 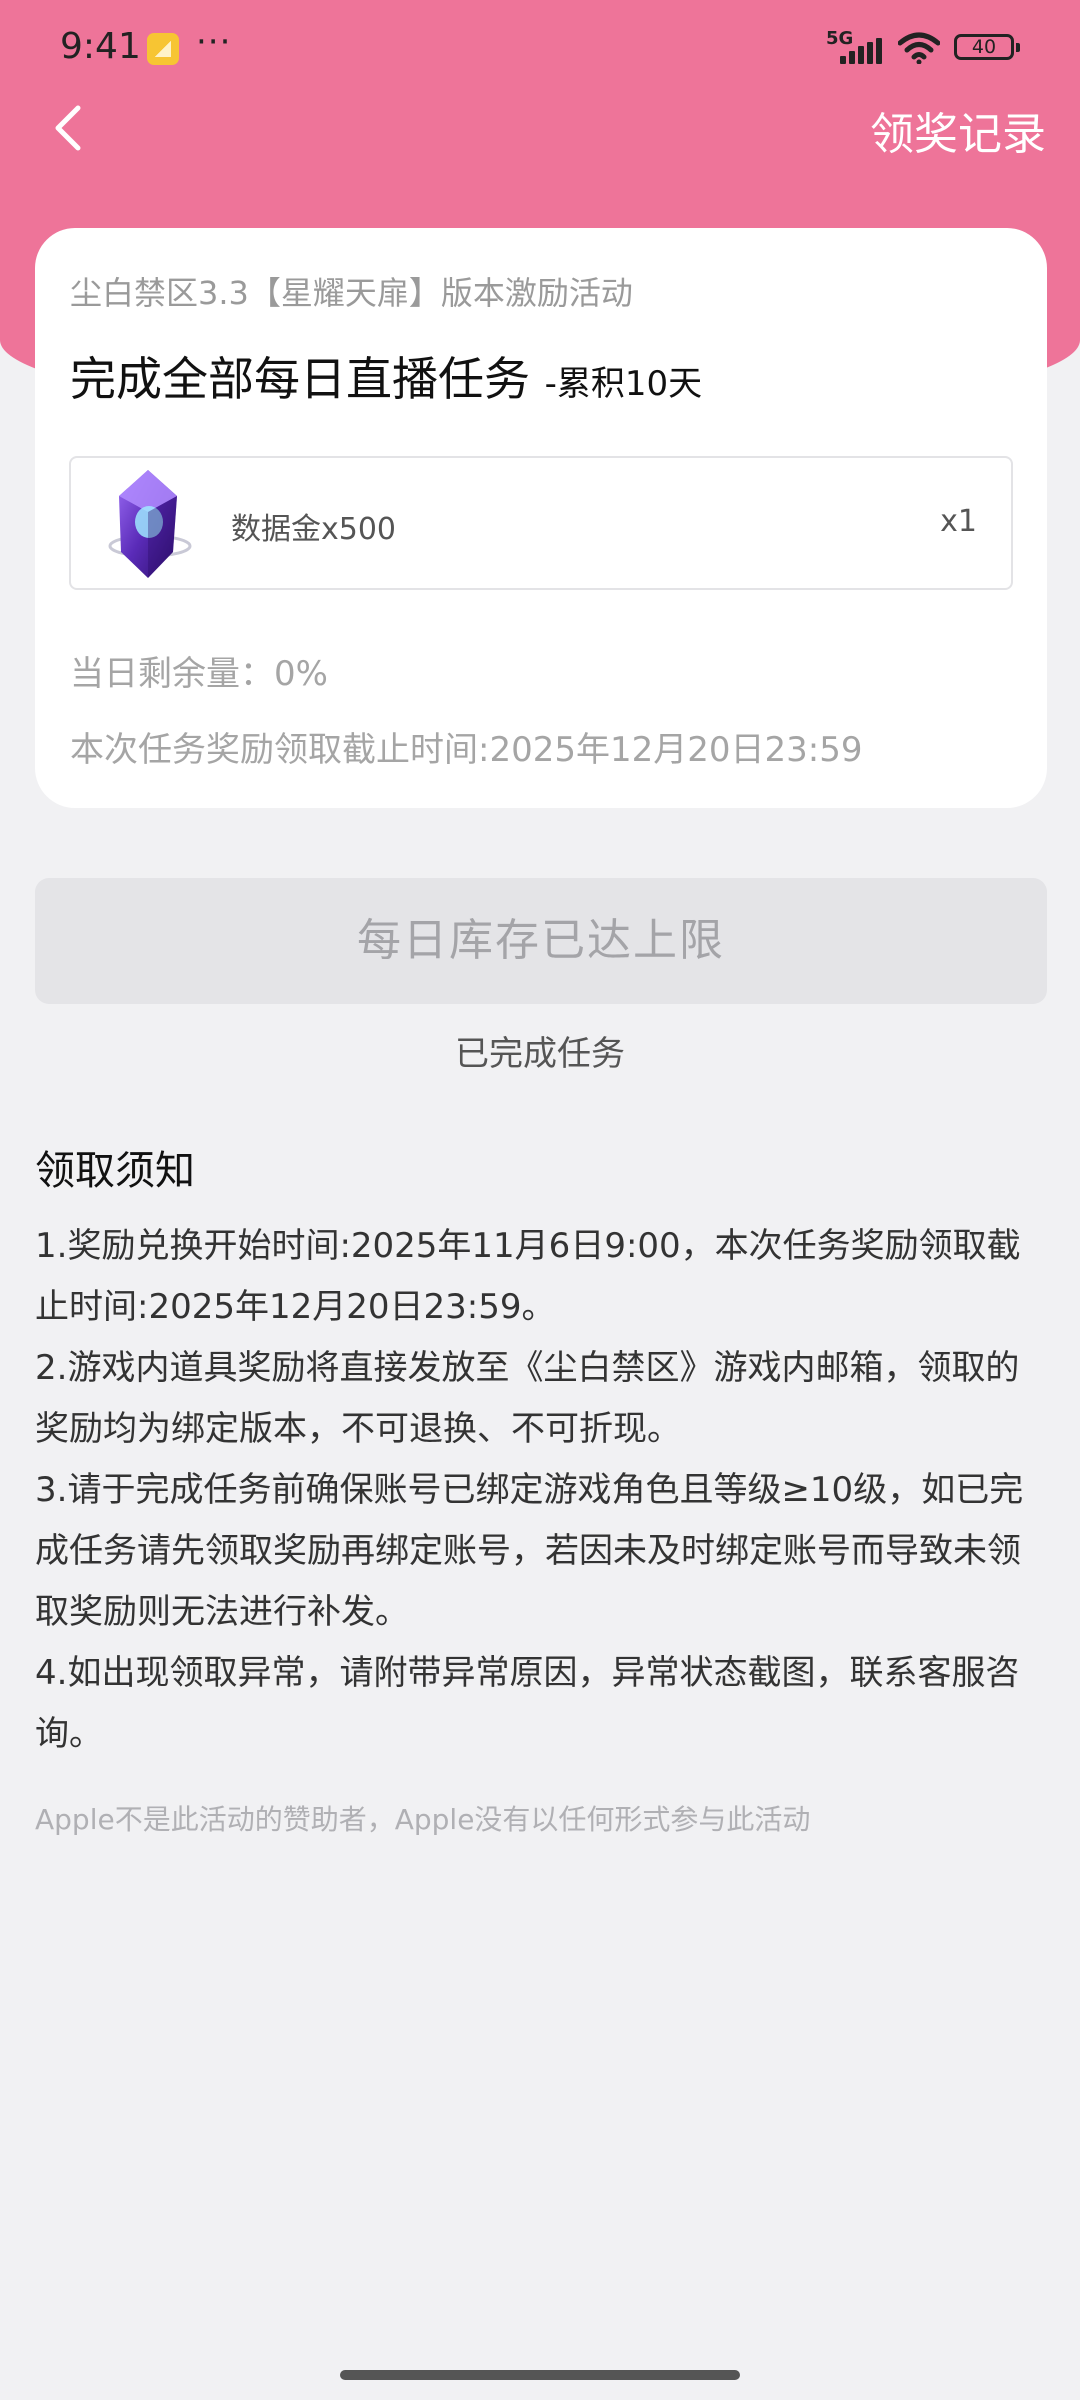 I want to click on signal-icon, so click(x=862, y=51).